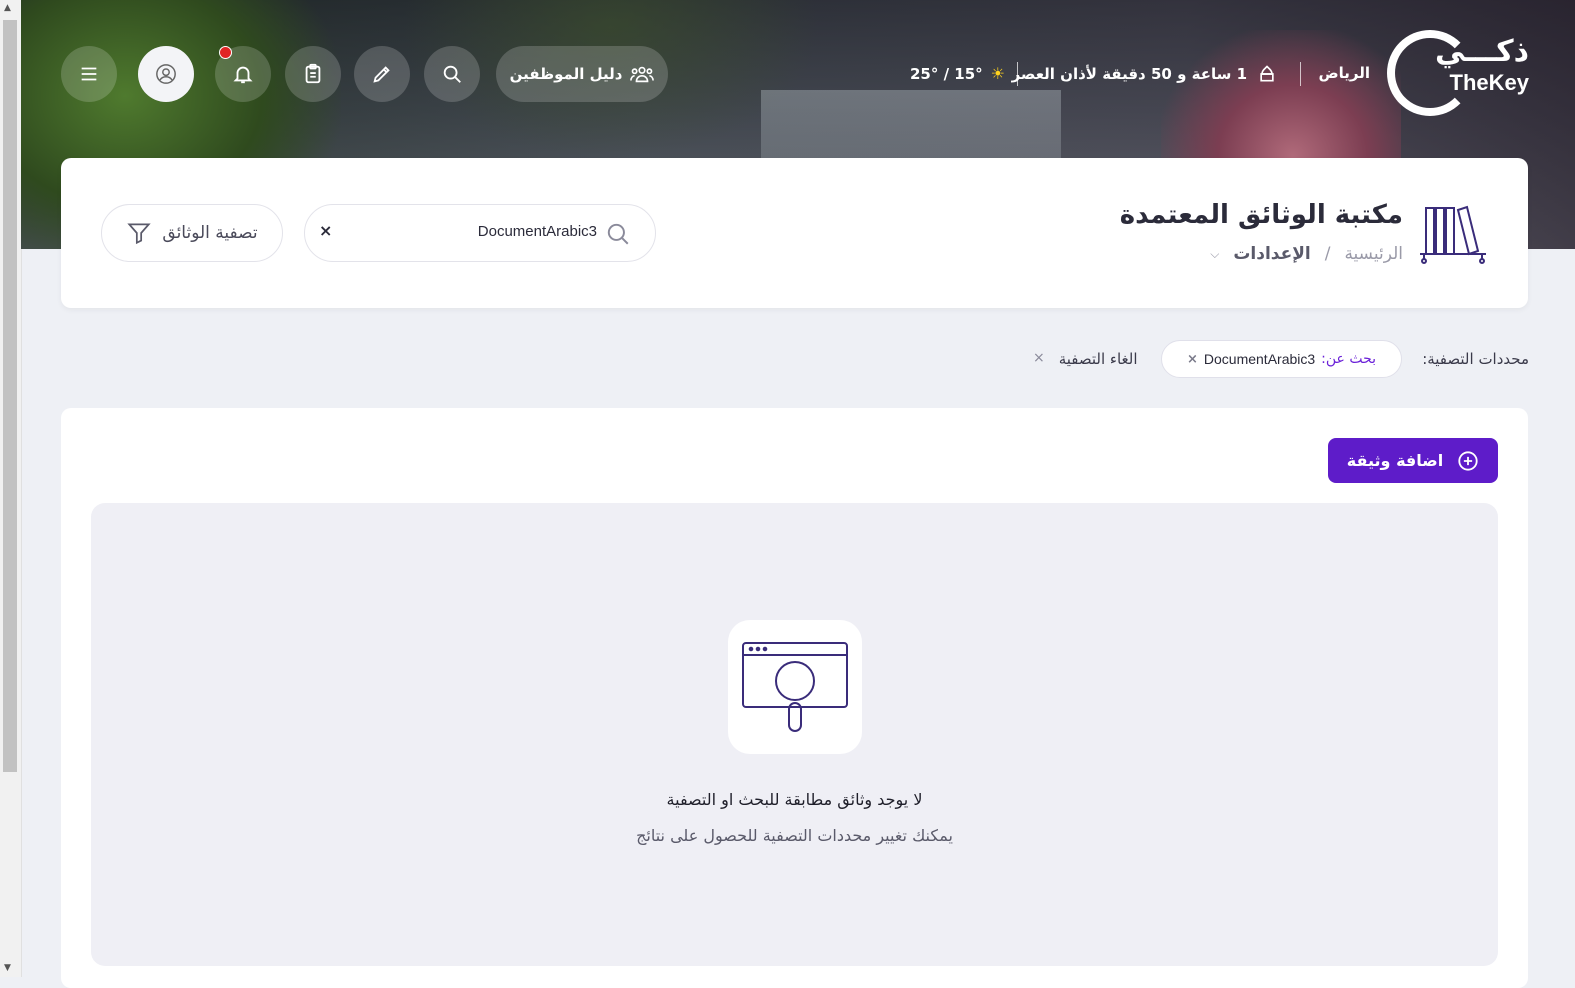 The height and width of the screenshot is (988, 1575). I want to click on logo-english: TheKey, so click(1489, 82).